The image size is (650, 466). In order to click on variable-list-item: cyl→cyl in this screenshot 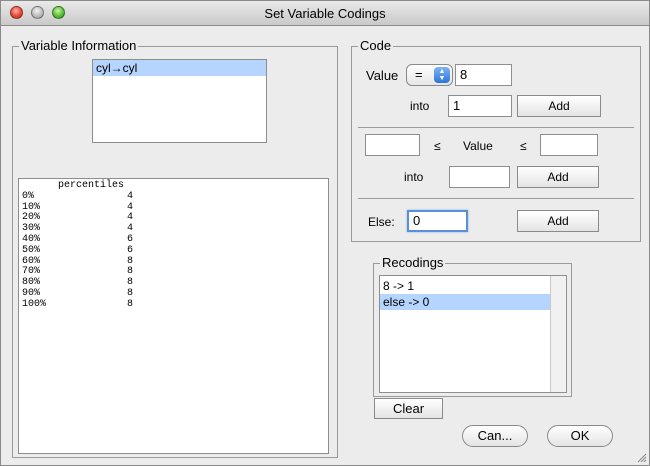, I will do `click(179, 68)`.